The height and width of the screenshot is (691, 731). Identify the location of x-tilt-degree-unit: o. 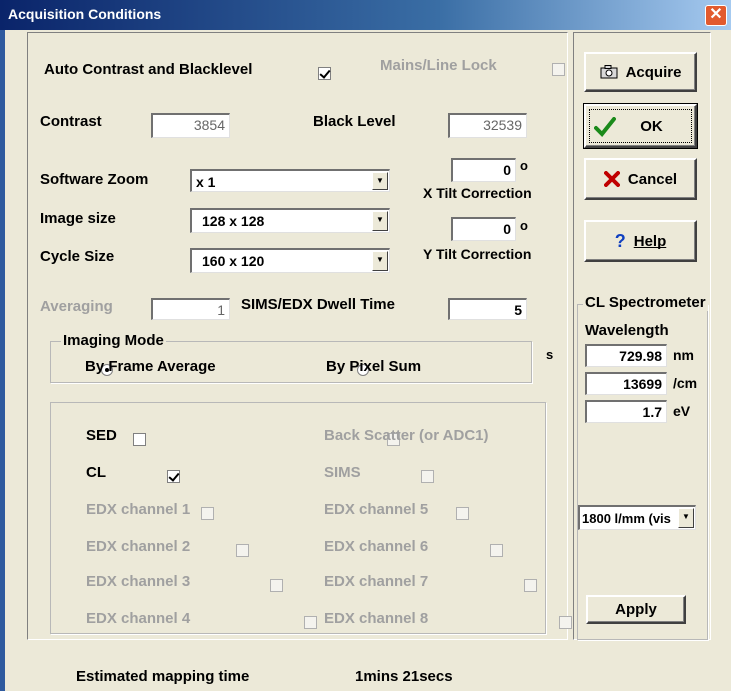
(524, 165).